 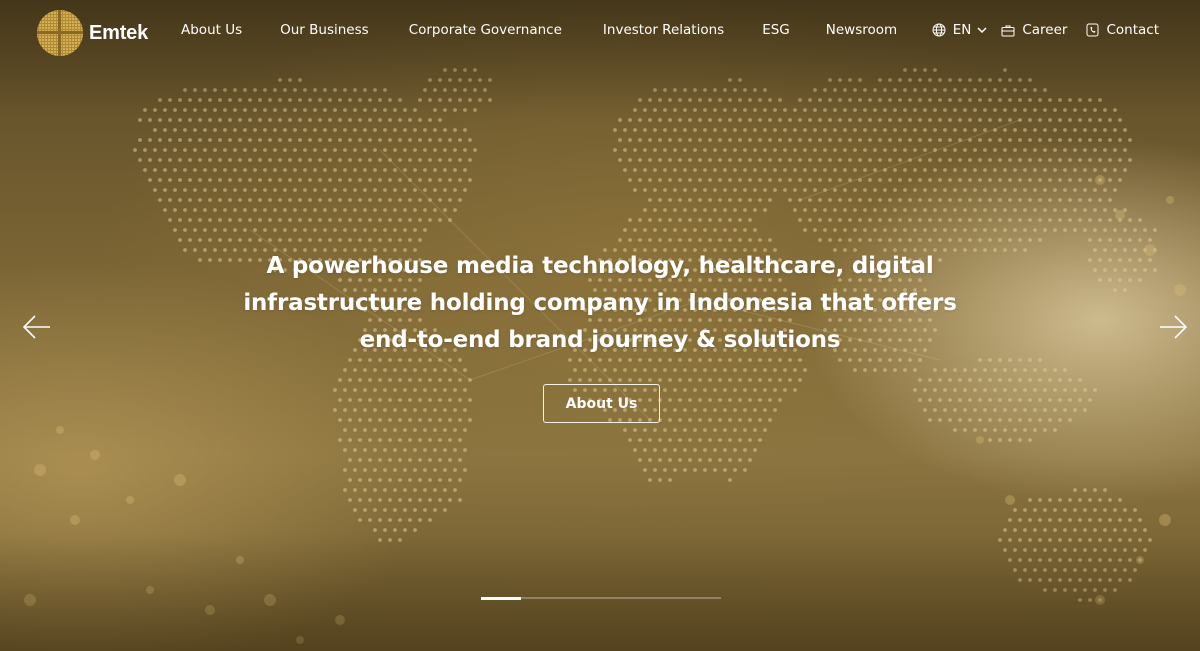 What do you see at coordinates (1173, 327) in the screenshot?
I see `arrow-right-icon` at bounding box center [1173, 327].